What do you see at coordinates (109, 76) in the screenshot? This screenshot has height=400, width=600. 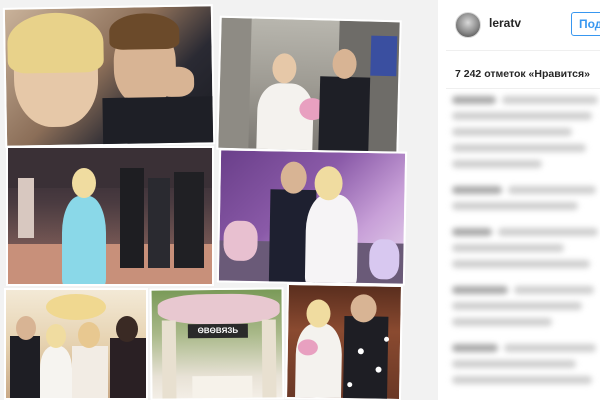 I see `photo-selfie-couple` at bounding box center [109, 76].